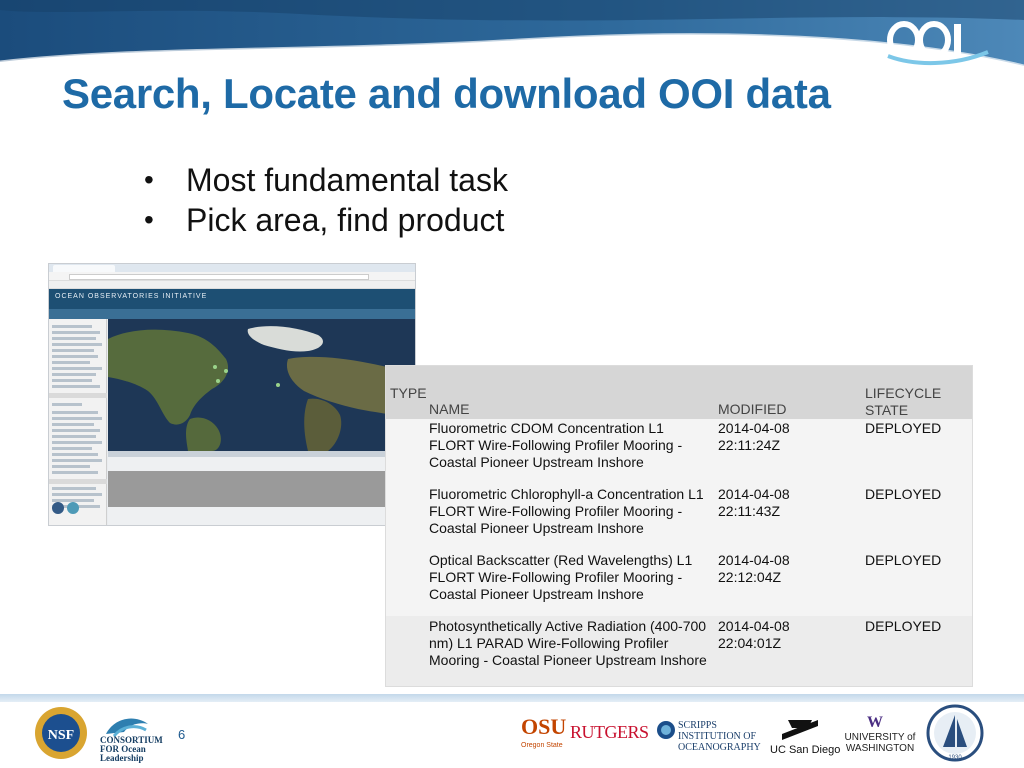 The height and width of the screenshot is (768, 1024). I want to click on row-modified: 2014-04-08 22:12:04Z, so click(754, 568).